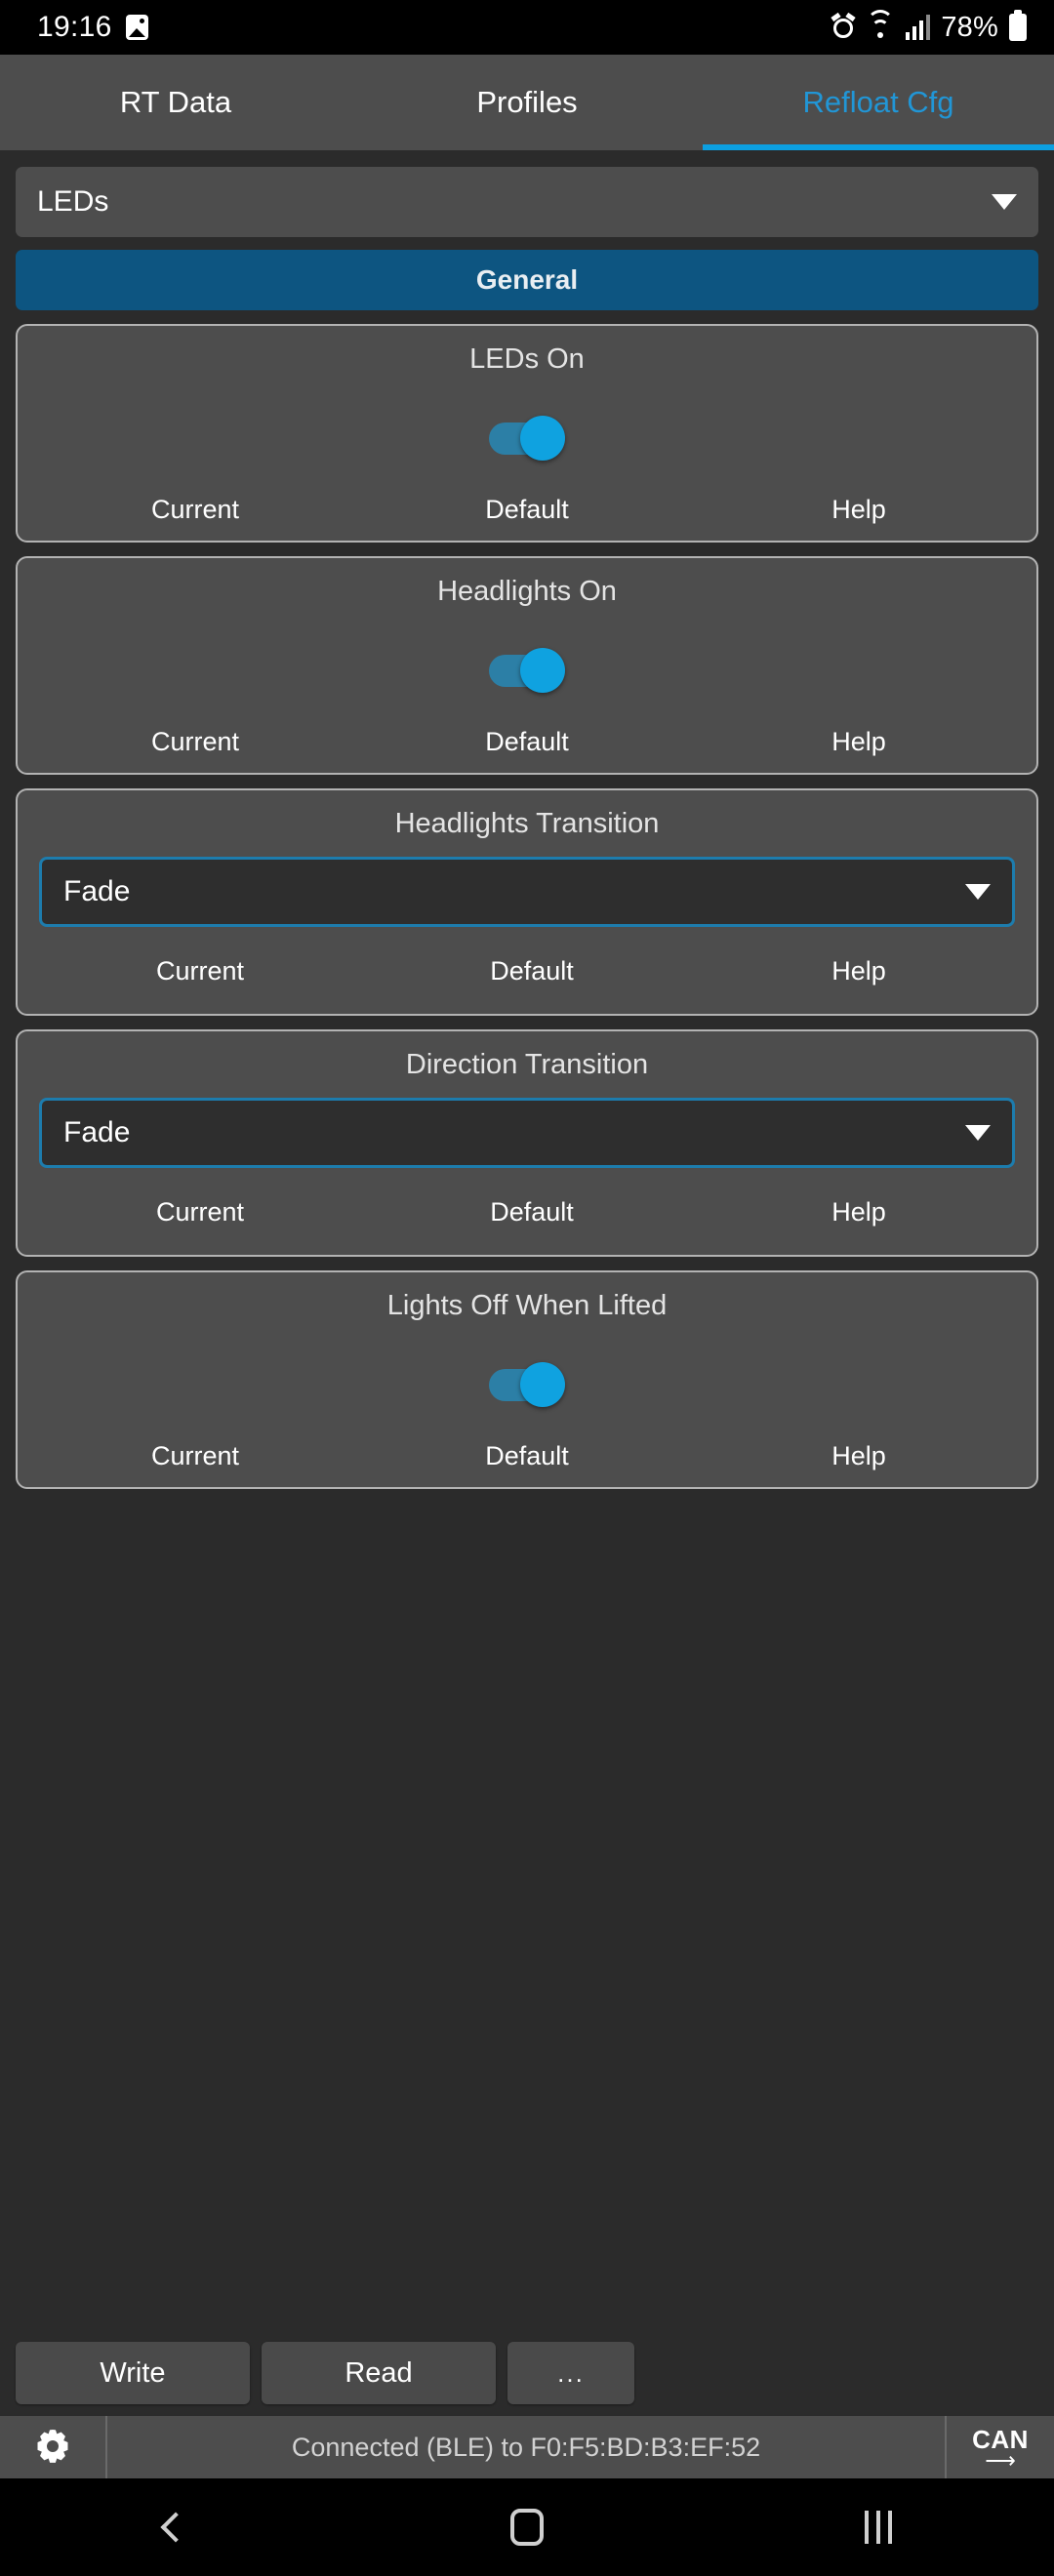 This screenshot has height=2576, width=1054. I want to click on headlights-on-toggle, so click(527, 670).